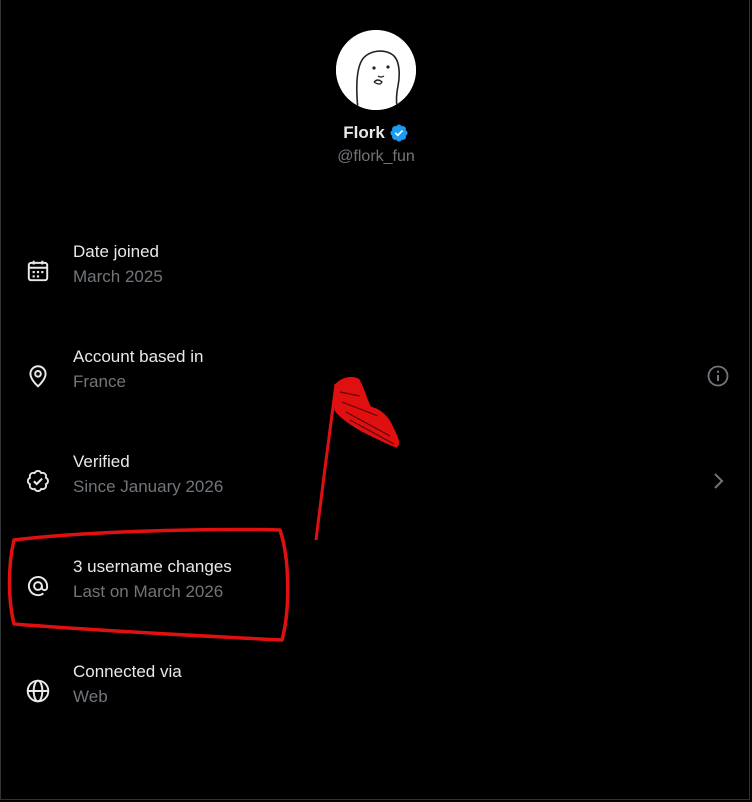 The width and height of the screenshot is (752, 802). Describe the element at coordinates (376, 586) in the screenshot. I see `info-row-username-changes: 3 username changes Last on March 2026` at that location.